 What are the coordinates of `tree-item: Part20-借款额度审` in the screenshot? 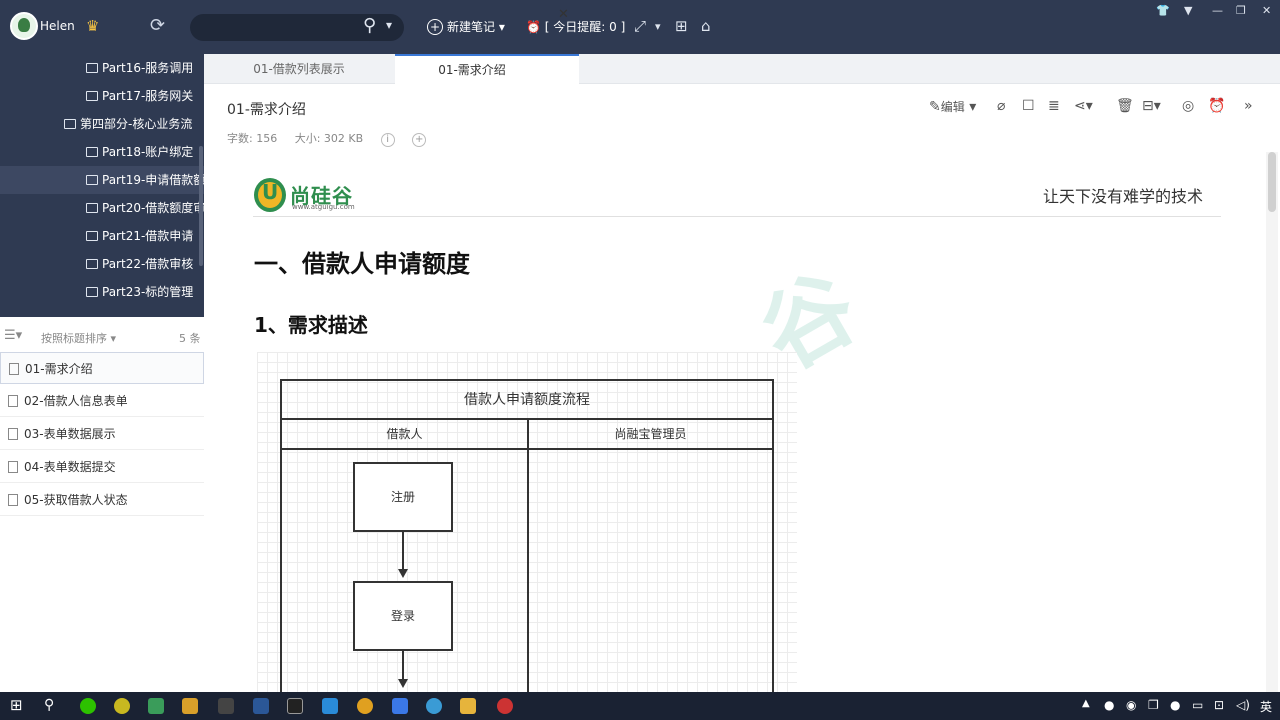 It's located at (145, 208).